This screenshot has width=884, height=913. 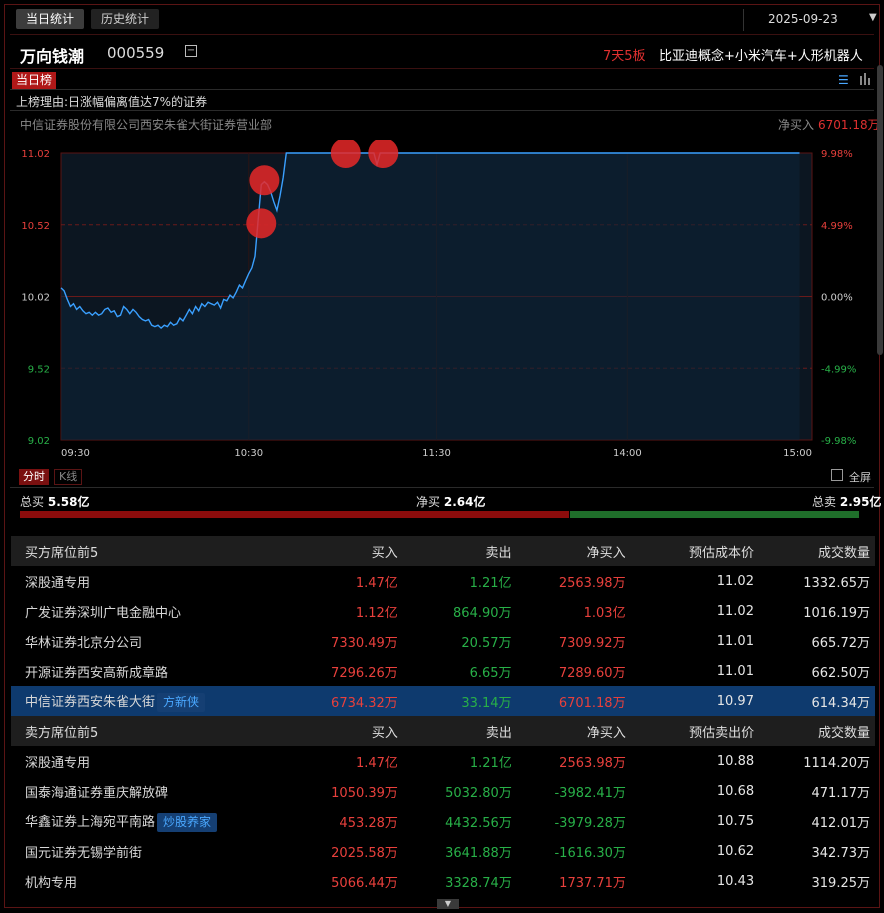 I want to click on y-tick-label: 11.02, so click(x=35, y=154).